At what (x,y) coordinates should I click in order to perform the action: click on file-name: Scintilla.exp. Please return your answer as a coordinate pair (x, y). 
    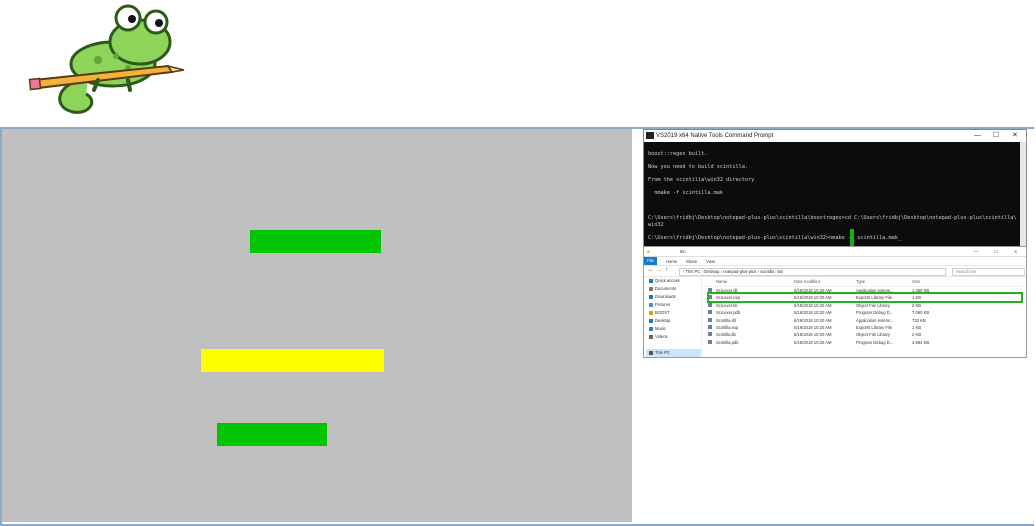
    Looking at the image, I should click on (727, 327).